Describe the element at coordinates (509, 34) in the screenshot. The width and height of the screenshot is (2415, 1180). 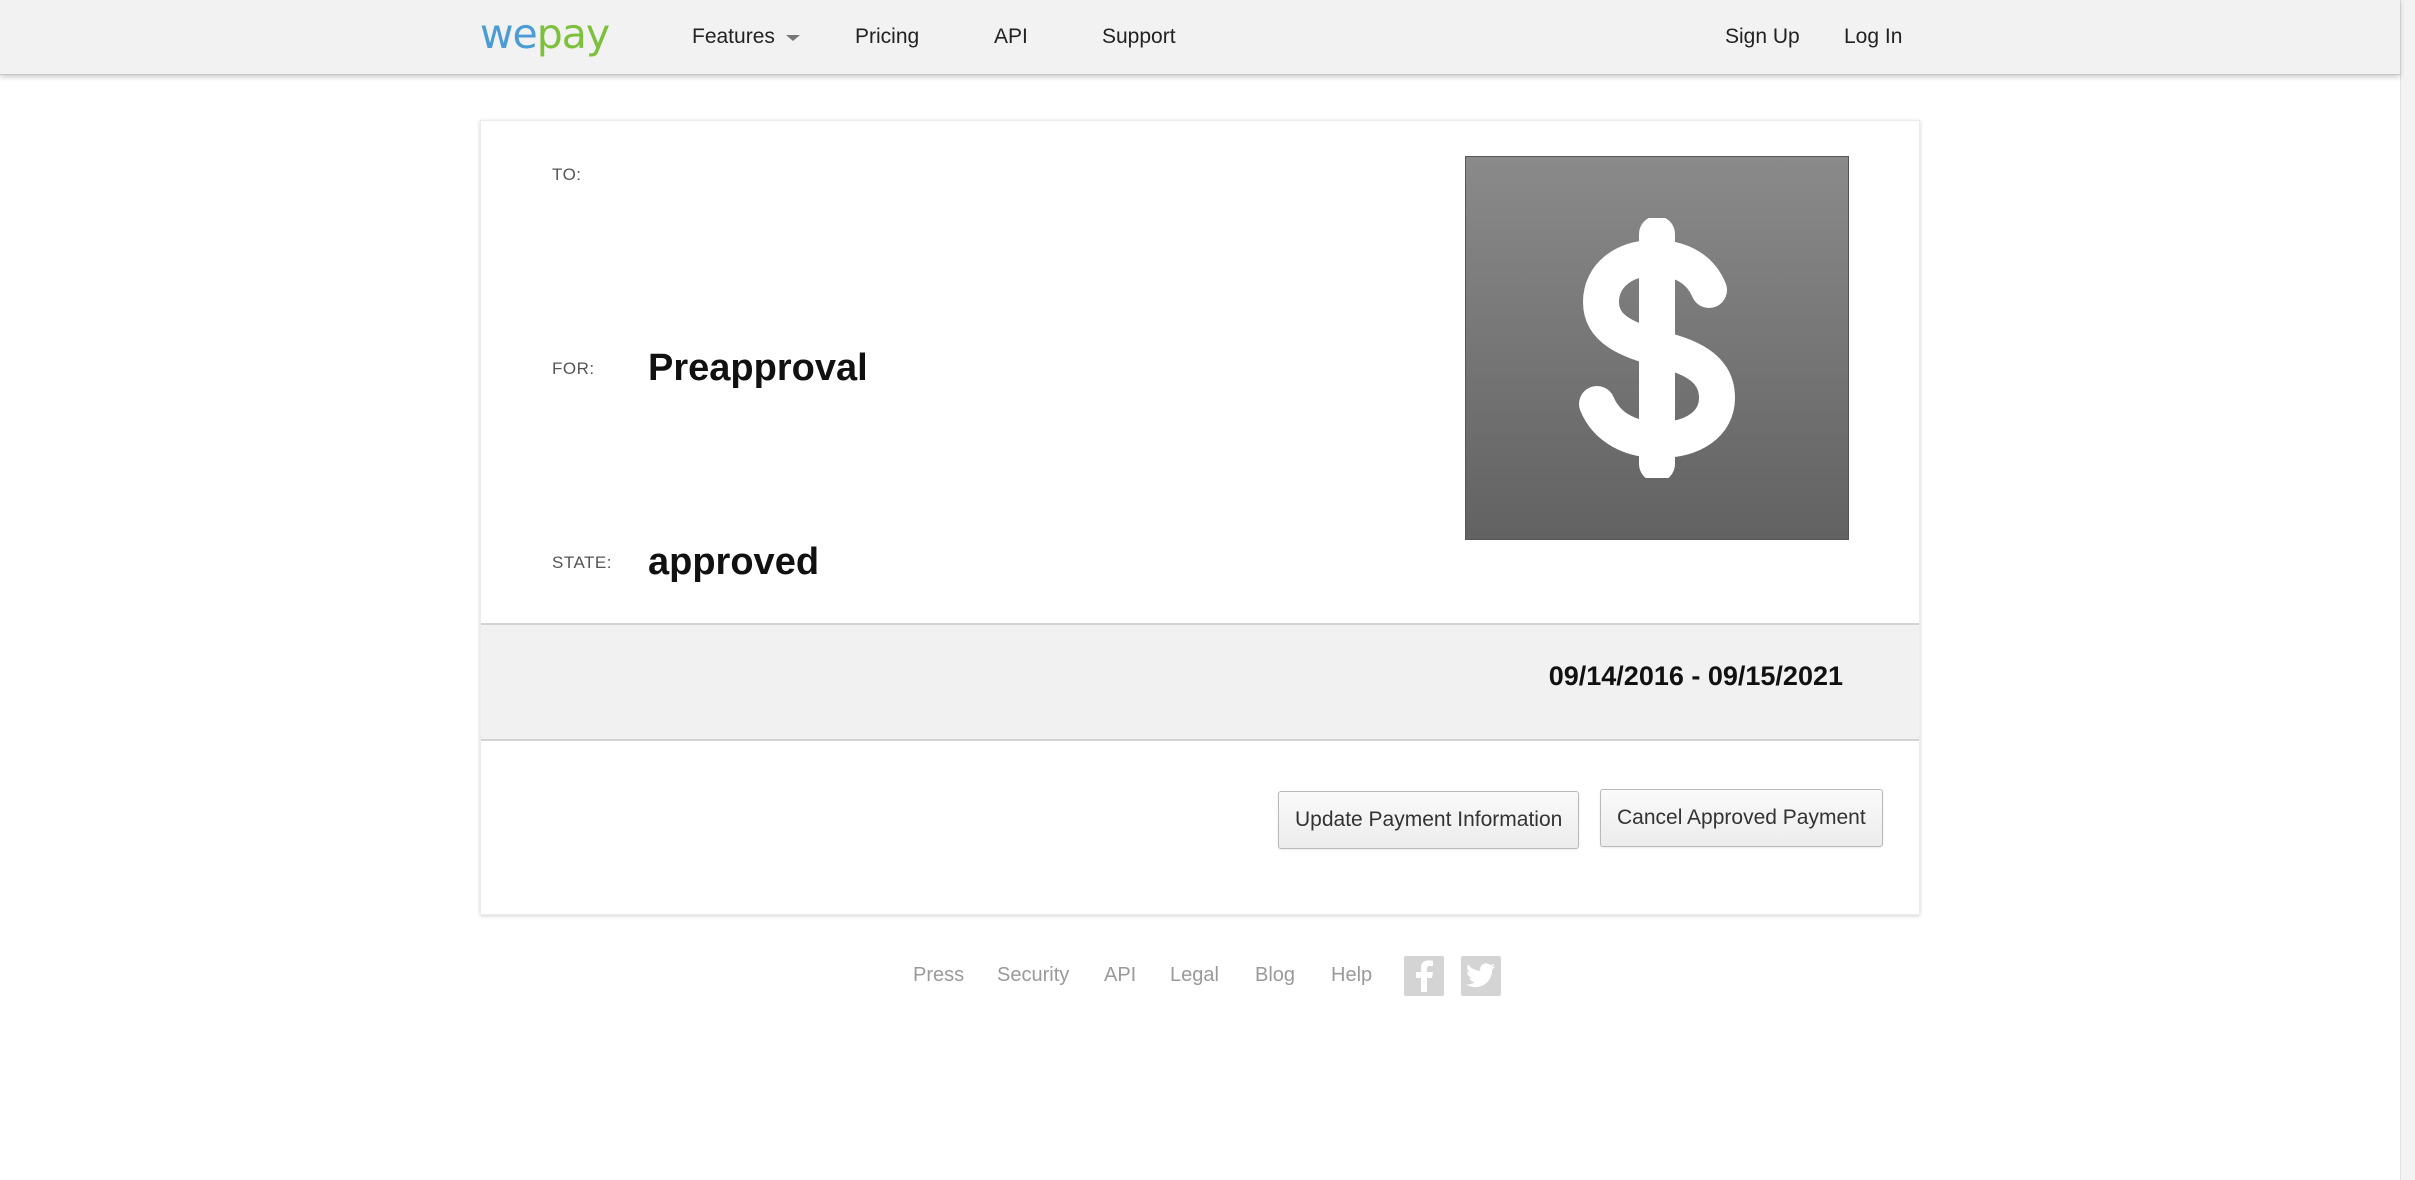
I see `logo-we: we` at that location.